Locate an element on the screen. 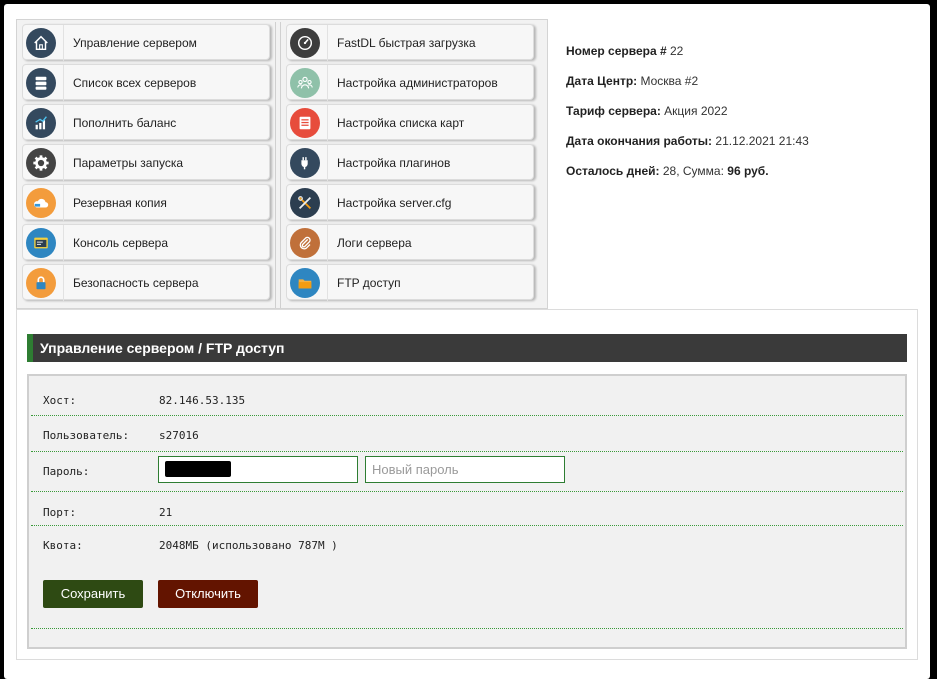  menu-item-left-3: Параметры запуска is located at coordinates (146, 162).